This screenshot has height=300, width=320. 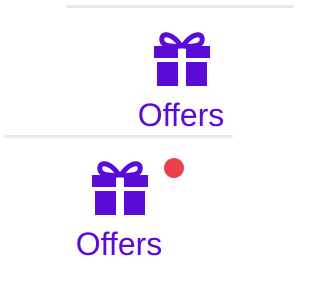 I want to click on top-divider, so click(x=180, y=6).